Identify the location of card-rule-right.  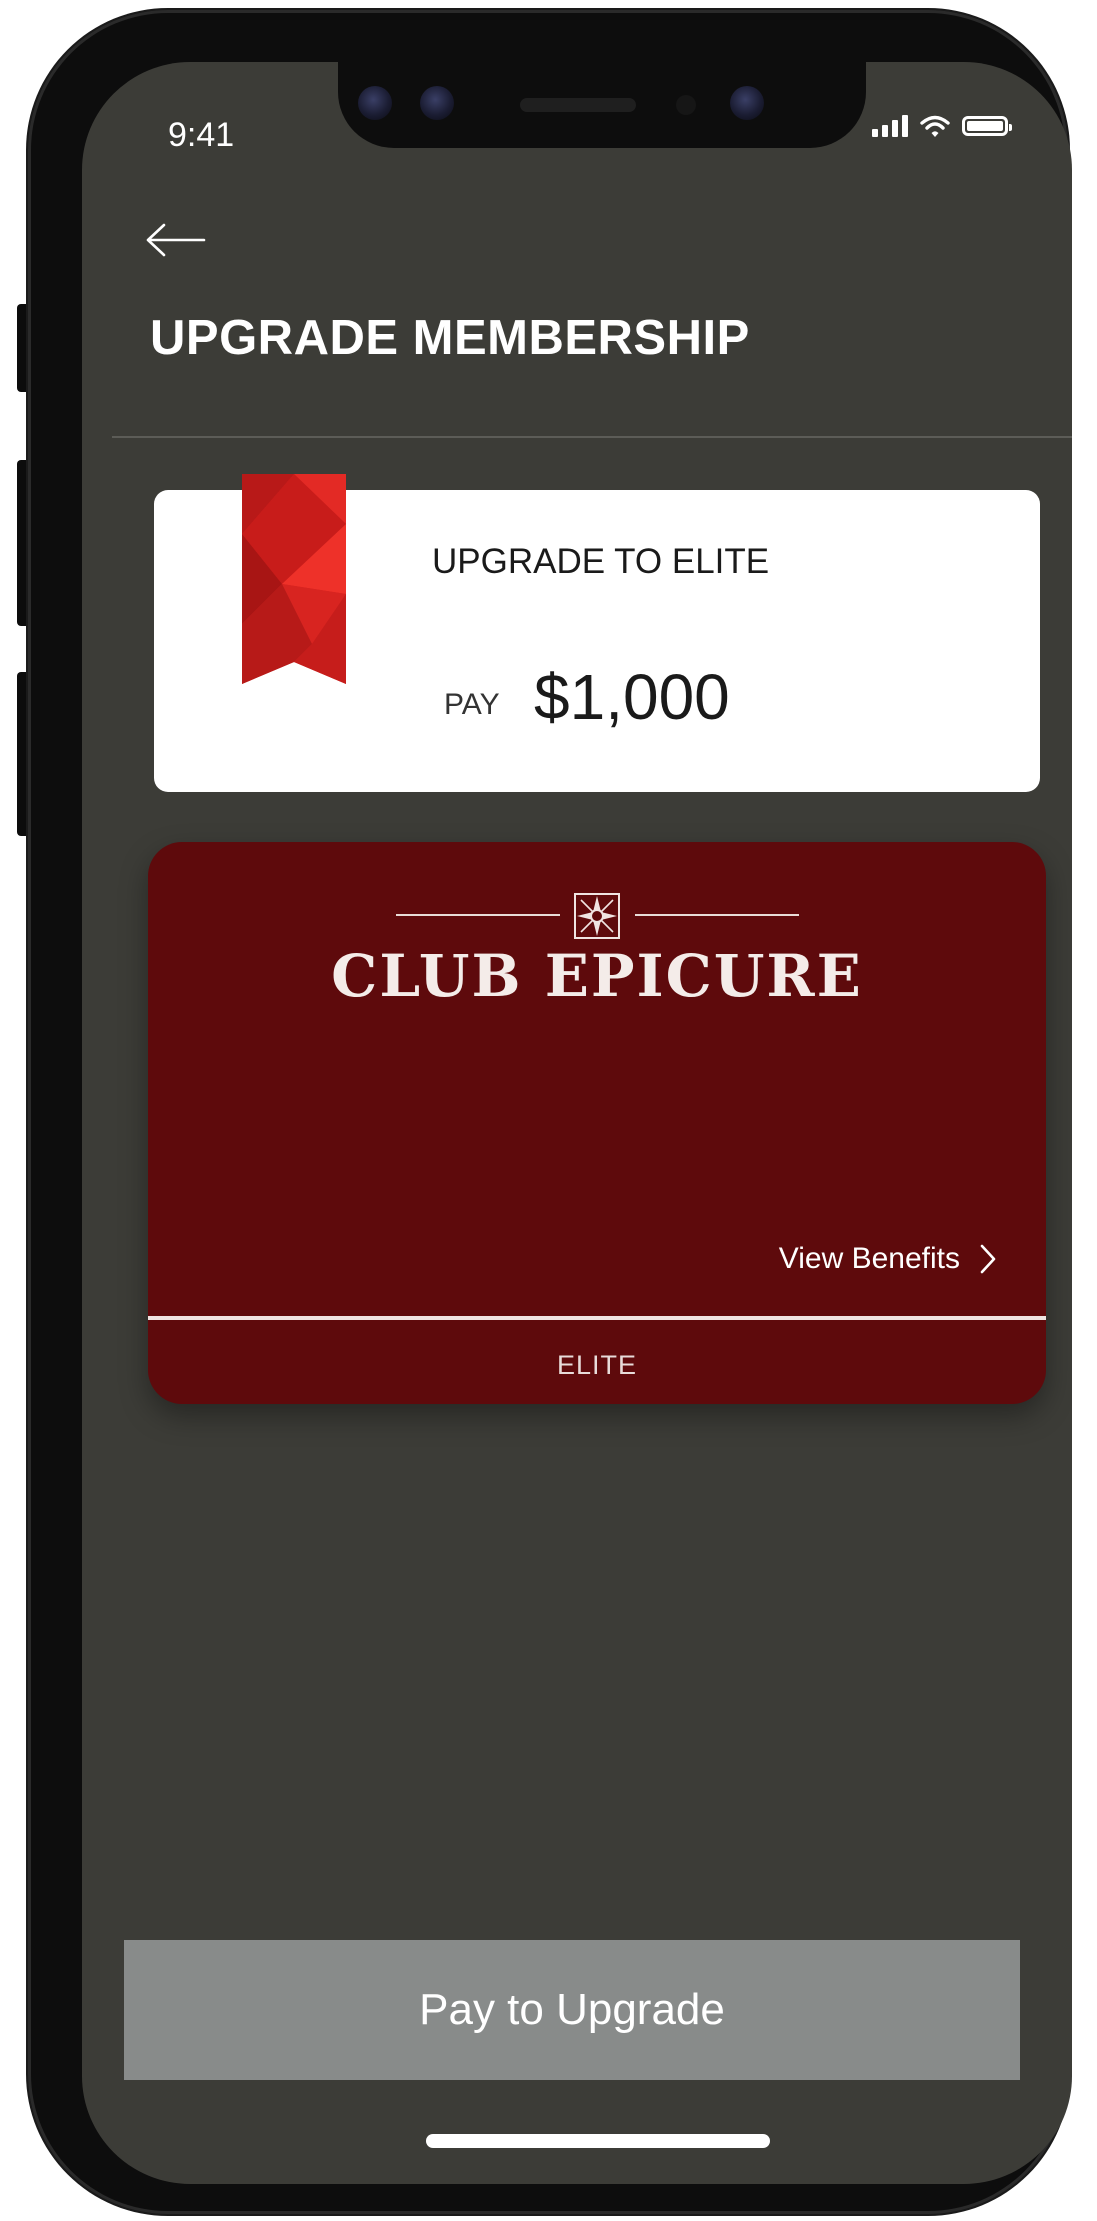
(717, 915).